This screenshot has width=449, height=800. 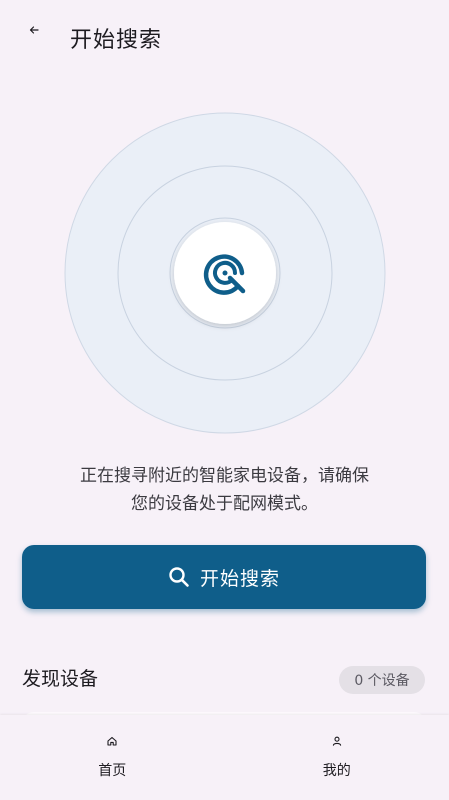 I want to click on start-search-button: 开始搜索, so click(x=224, y=577).